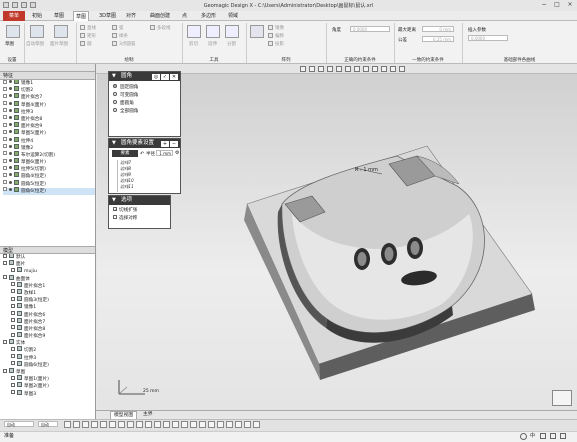  Describe the element at coordinates (114, 143) in the screenshot. I see `collapse-icon: ▼` at that location.